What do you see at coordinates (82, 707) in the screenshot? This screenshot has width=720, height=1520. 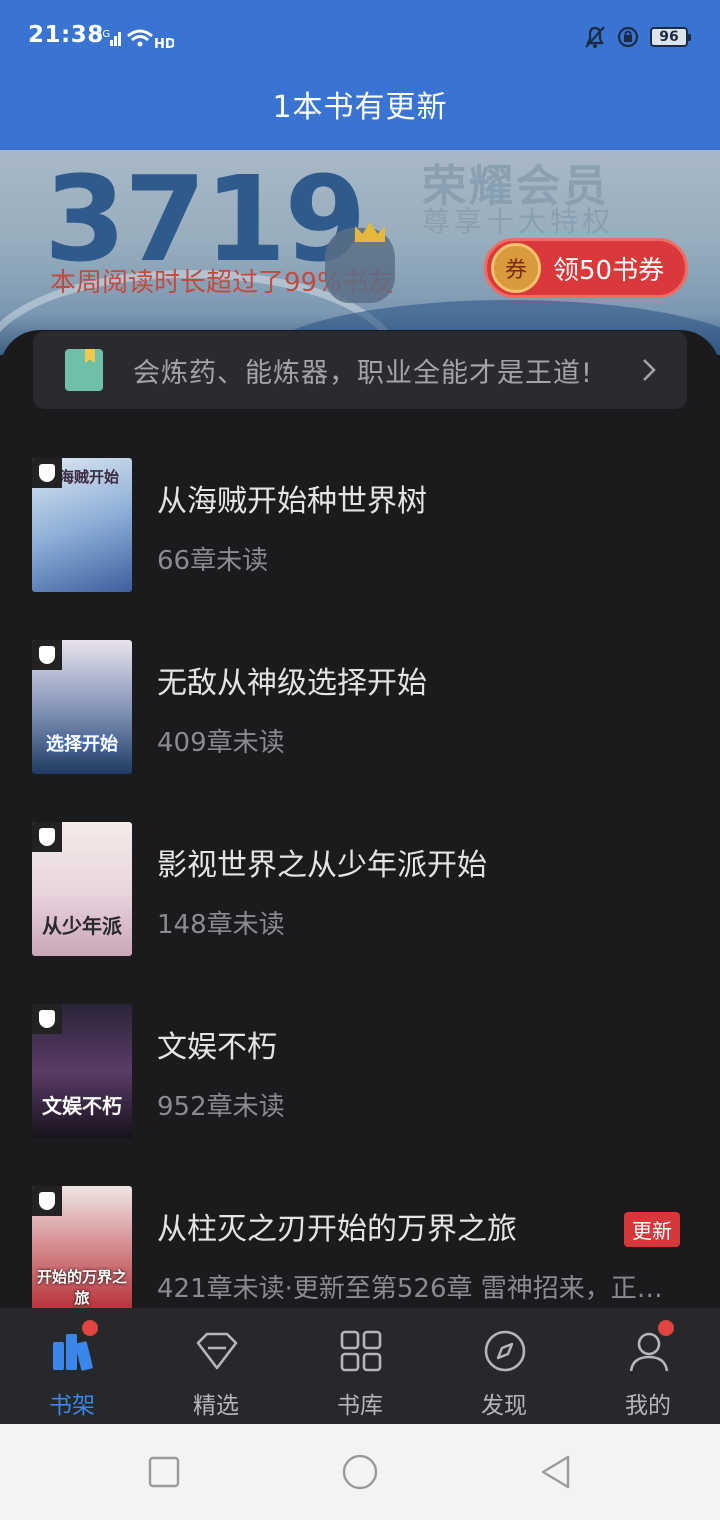 I see `book-cover: 选择开始` at bounding box center [82, 707].